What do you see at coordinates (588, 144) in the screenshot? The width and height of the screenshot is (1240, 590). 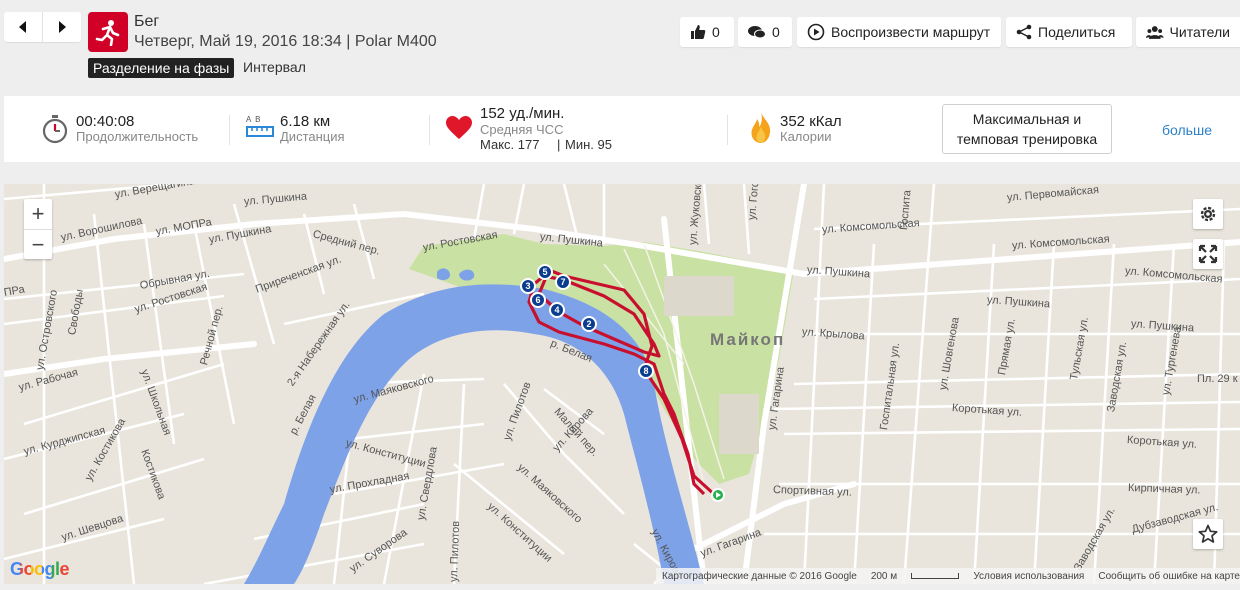 I see `hr-min: Мин. 95` at bounding box center [588, 144].